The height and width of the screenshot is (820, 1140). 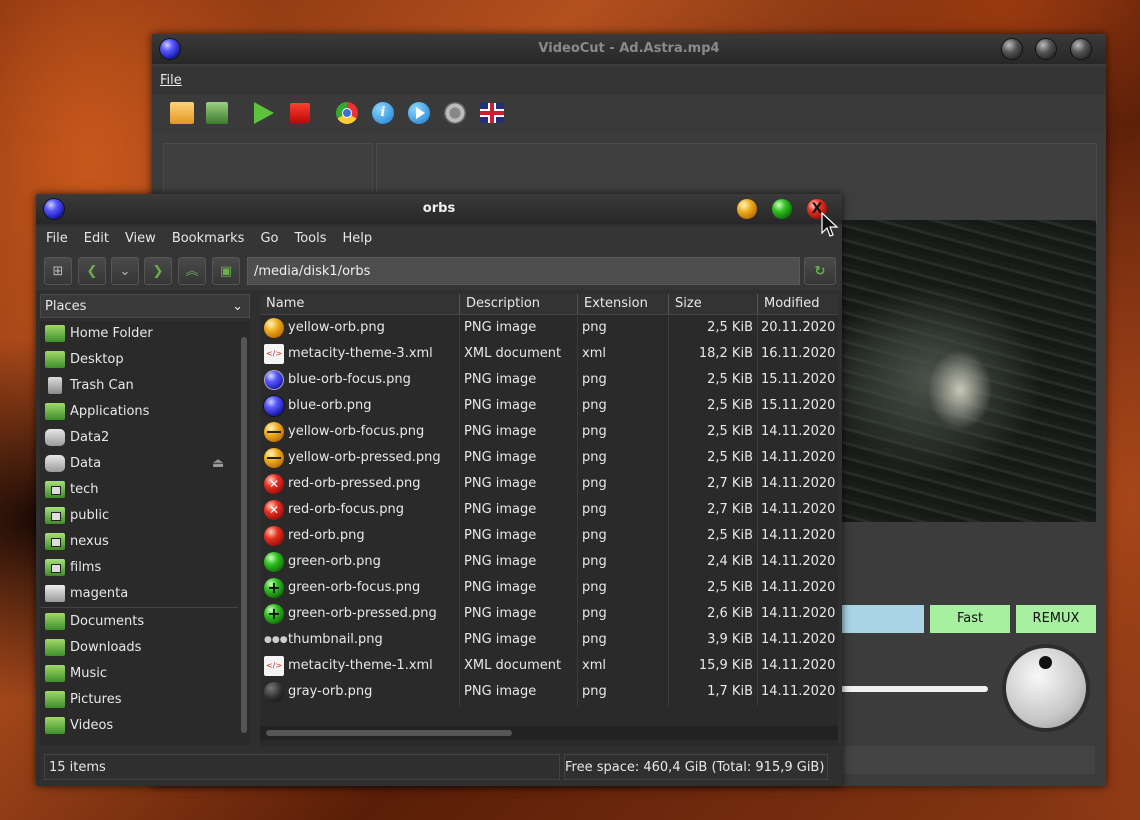 I want to click on fm-toolbar: ⊞ ❮ ⌄ ❯ ︽ ▣ /media/disk1/orbs ↻, so click(x=439, y=271).